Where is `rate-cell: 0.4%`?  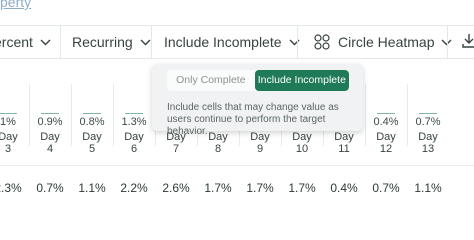
rate-cell: 0.4% is located at coordinates (386, 122).